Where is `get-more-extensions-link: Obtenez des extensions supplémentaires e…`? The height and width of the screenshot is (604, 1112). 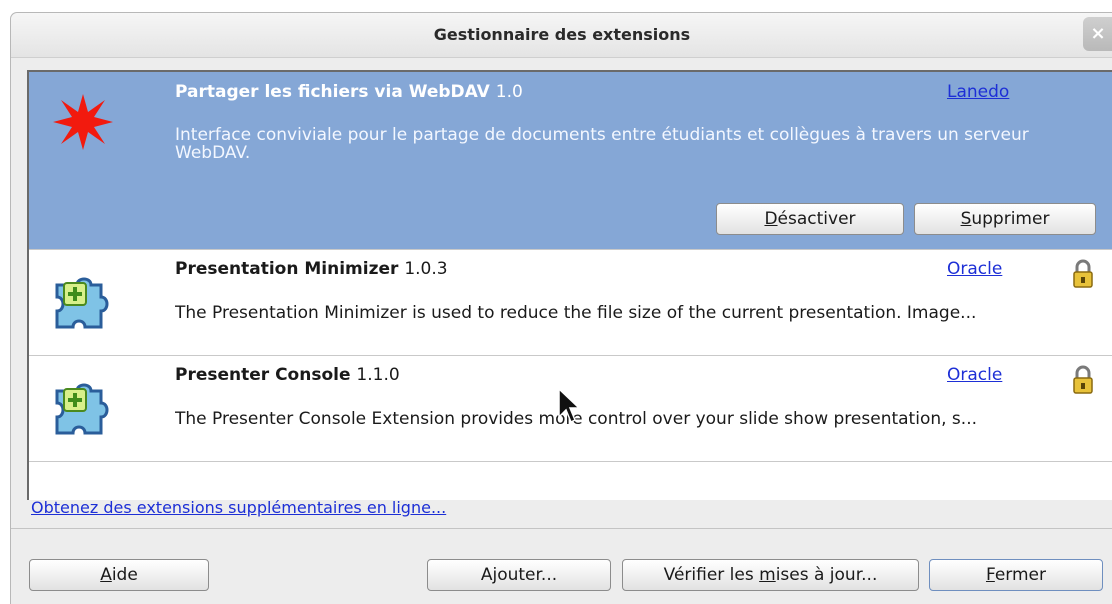
get-more-extensions-link: Obtenez des extensions supplémentaires e… is located at coordinates (238, 507).